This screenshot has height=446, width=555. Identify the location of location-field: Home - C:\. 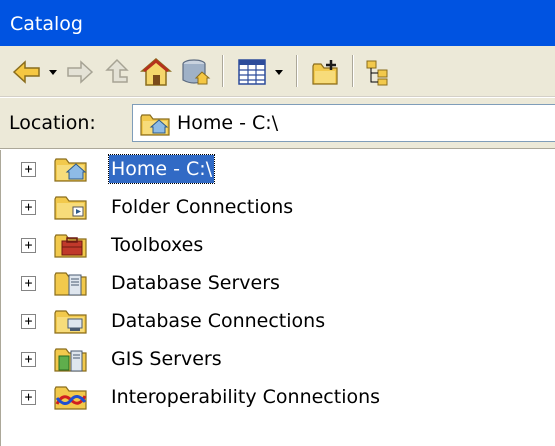
(343, 123).